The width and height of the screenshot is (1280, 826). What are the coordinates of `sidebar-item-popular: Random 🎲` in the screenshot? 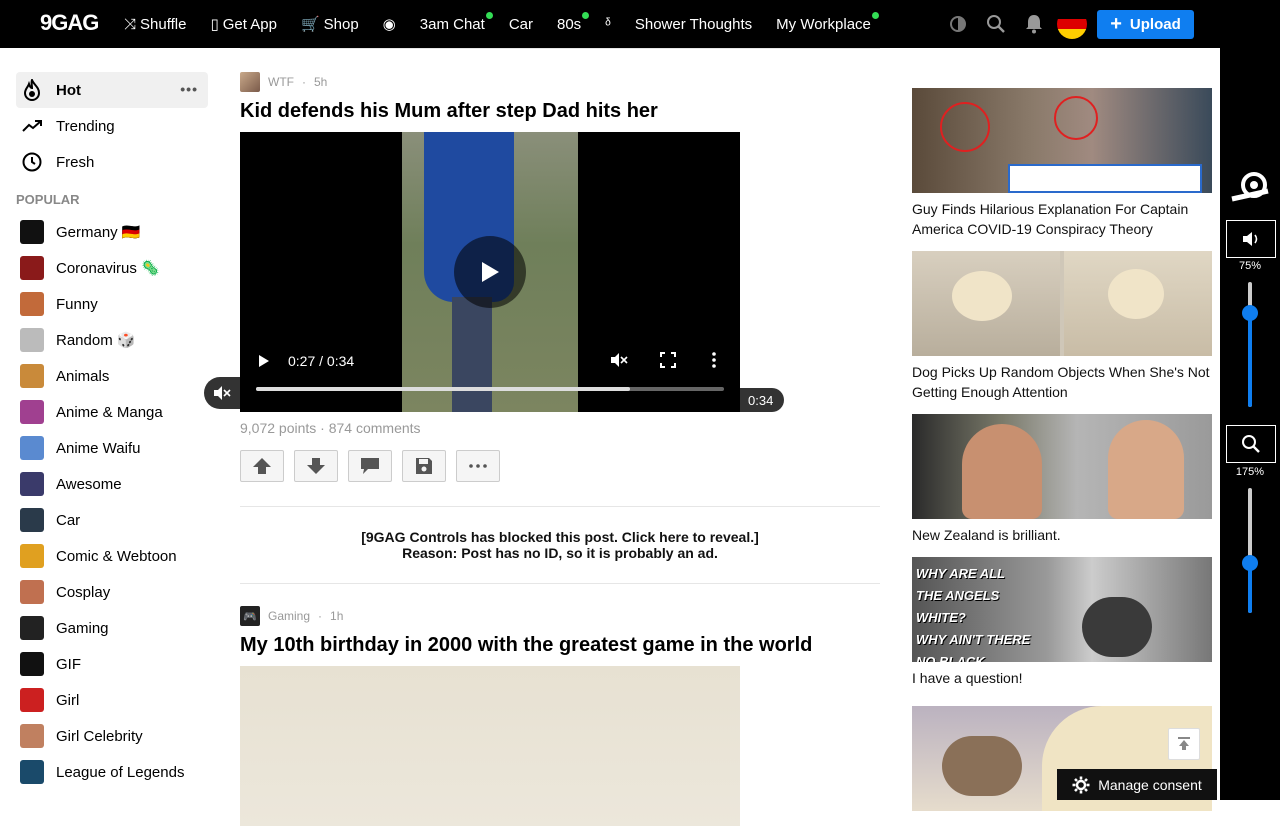 It's located at (112, 340).